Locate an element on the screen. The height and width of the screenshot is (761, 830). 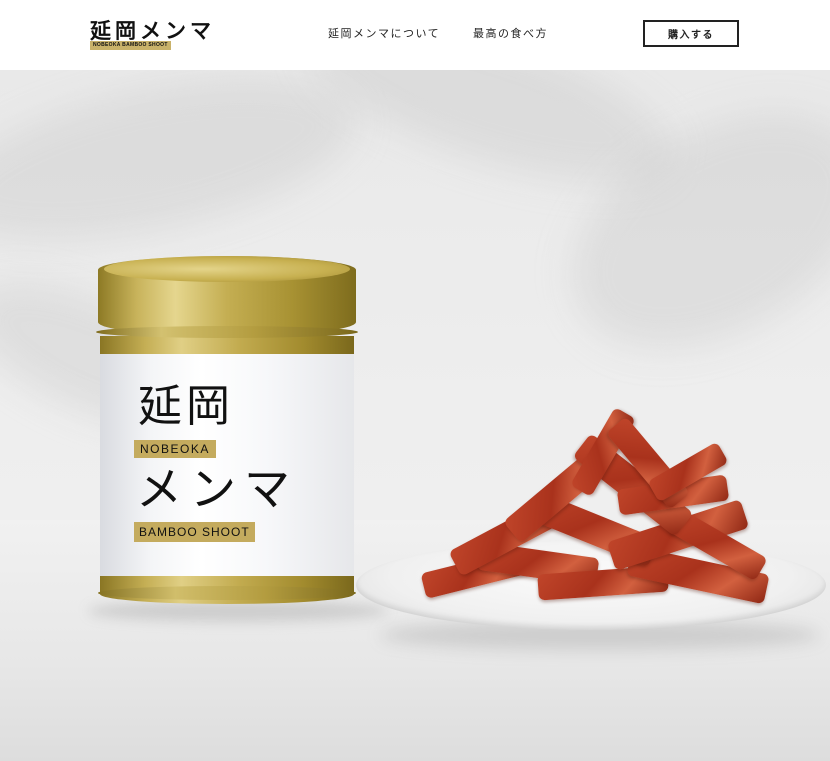
can-label-tag-nobeoka: NOBEOKA is located at coordinates (175, 449).